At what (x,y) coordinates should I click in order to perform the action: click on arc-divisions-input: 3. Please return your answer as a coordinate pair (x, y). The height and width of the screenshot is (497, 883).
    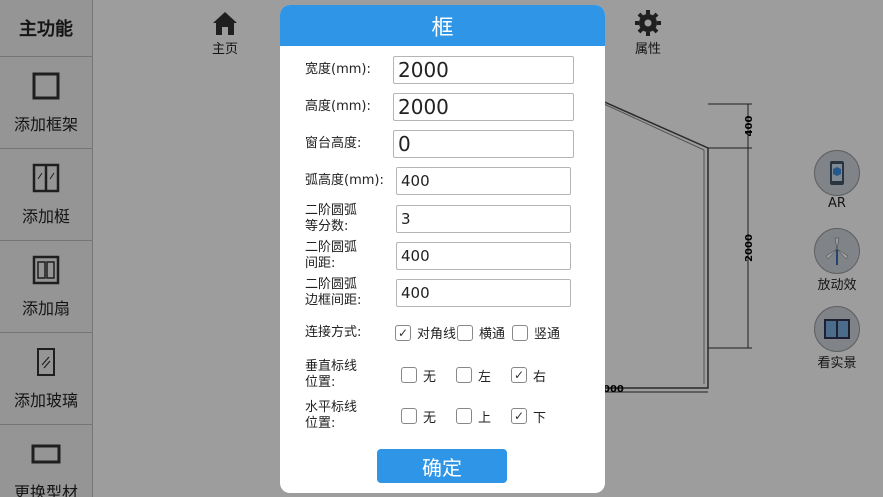
    Looking at the image, I should click on (483, 219).